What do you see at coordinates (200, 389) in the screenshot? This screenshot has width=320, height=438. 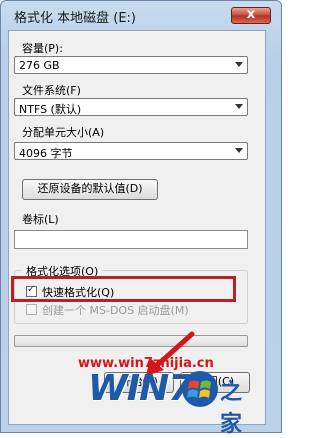 I see `windows-flag-icon` at bounding box center [200, 389].